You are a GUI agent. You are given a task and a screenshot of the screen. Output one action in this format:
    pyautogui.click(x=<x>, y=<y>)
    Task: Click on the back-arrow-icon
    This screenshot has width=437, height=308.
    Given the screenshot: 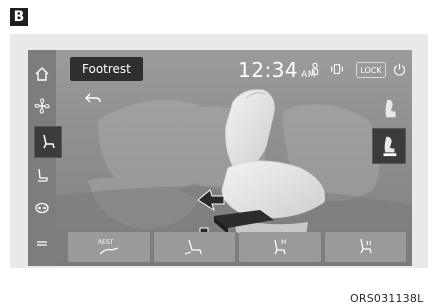 What is the action you would take?
    pyautogui.click(x=93, y=99)
    